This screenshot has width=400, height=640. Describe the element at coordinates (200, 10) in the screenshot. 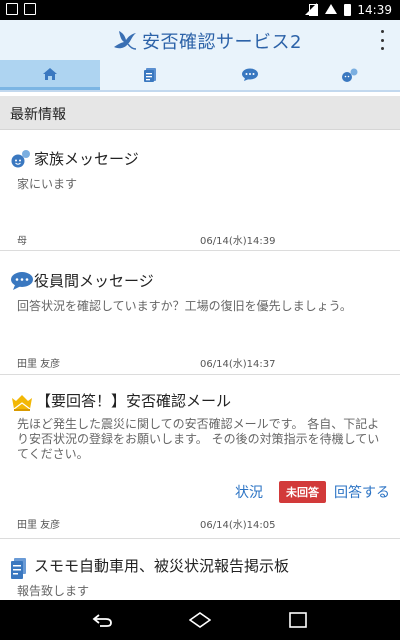

I see `status-bar: 14:39` at that location.